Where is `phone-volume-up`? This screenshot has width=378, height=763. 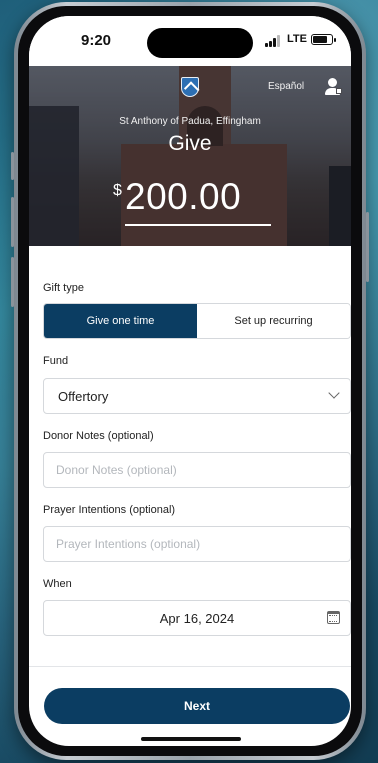 phone-volume-up is located at coordinates (12, 222).